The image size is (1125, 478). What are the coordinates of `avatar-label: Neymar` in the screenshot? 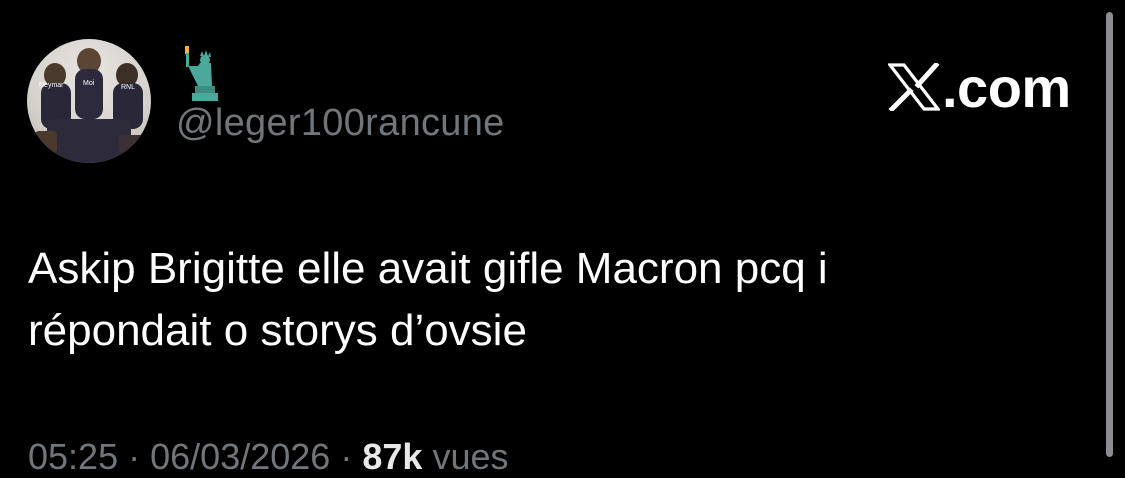 It's located at (51, 85).